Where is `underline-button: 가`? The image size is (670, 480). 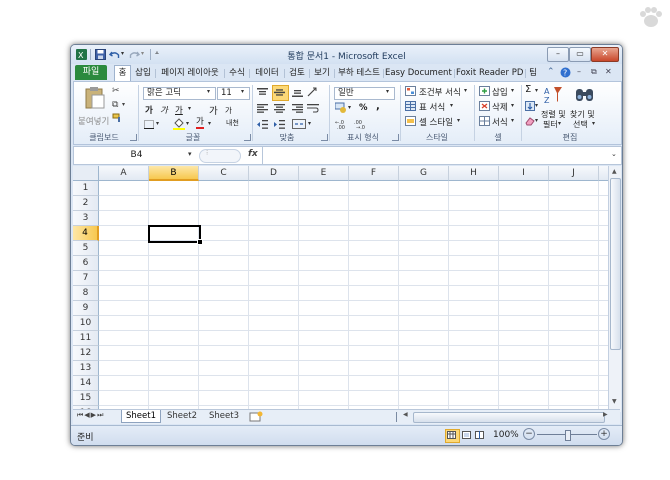 underline-button: 가 is located at coordinates (179, 110).